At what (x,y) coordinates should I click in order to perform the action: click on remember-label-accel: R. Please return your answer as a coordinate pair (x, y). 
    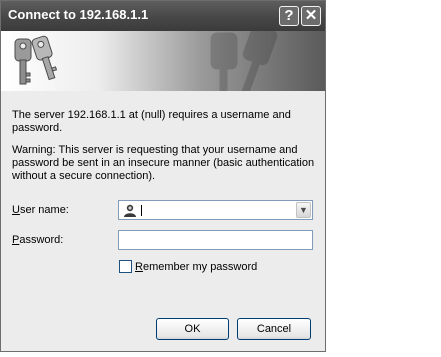
    Looking at the image, I should click on (139, 267).